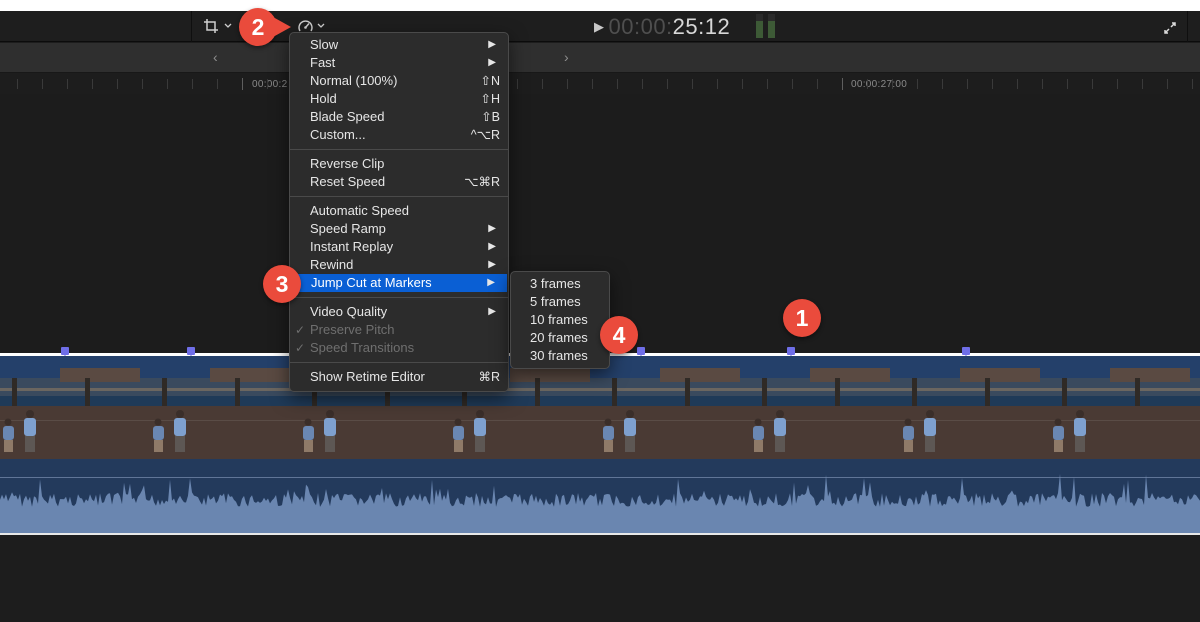 The image size is (1200, 622). Describe the element at coordinates (399, 312) in the screenshot. I see `menu-item-video-quality: Video Quality ▶` at that location.